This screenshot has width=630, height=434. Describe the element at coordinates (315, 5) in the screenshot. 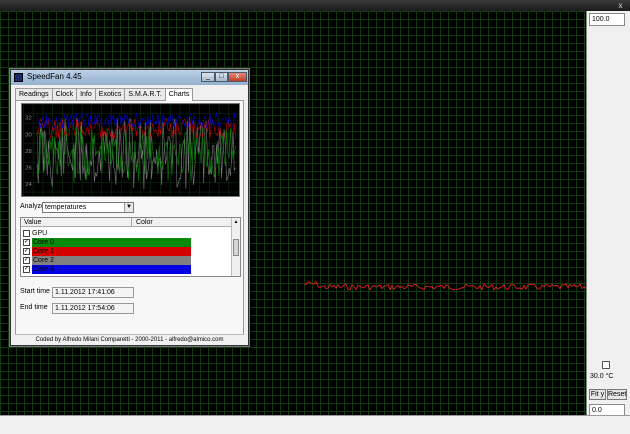

I see `title-bar: x` at that location.